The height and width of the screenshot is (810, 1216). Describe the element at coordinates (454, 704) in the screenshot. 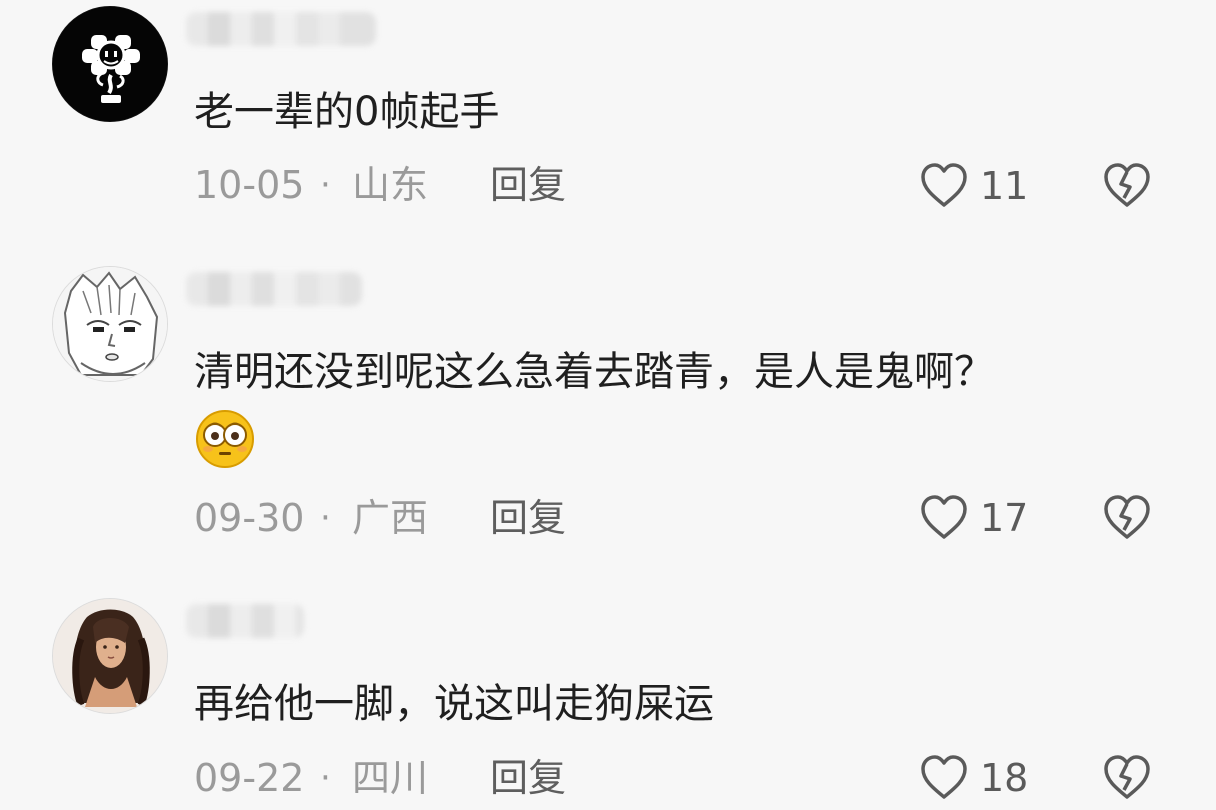

I see `comment-text: 再给他一脚，说这叫走狗屎运` at that location.